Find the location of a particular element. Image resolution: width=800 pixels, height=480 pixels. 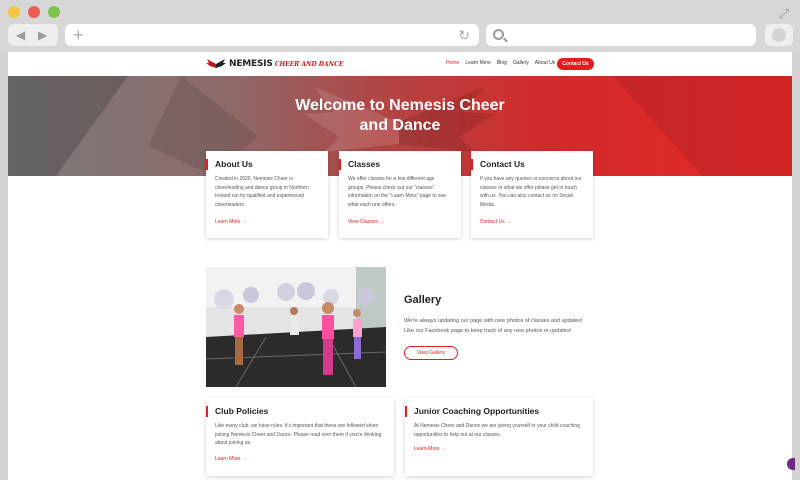

gallery-photo is located at coordinates (296, 327).